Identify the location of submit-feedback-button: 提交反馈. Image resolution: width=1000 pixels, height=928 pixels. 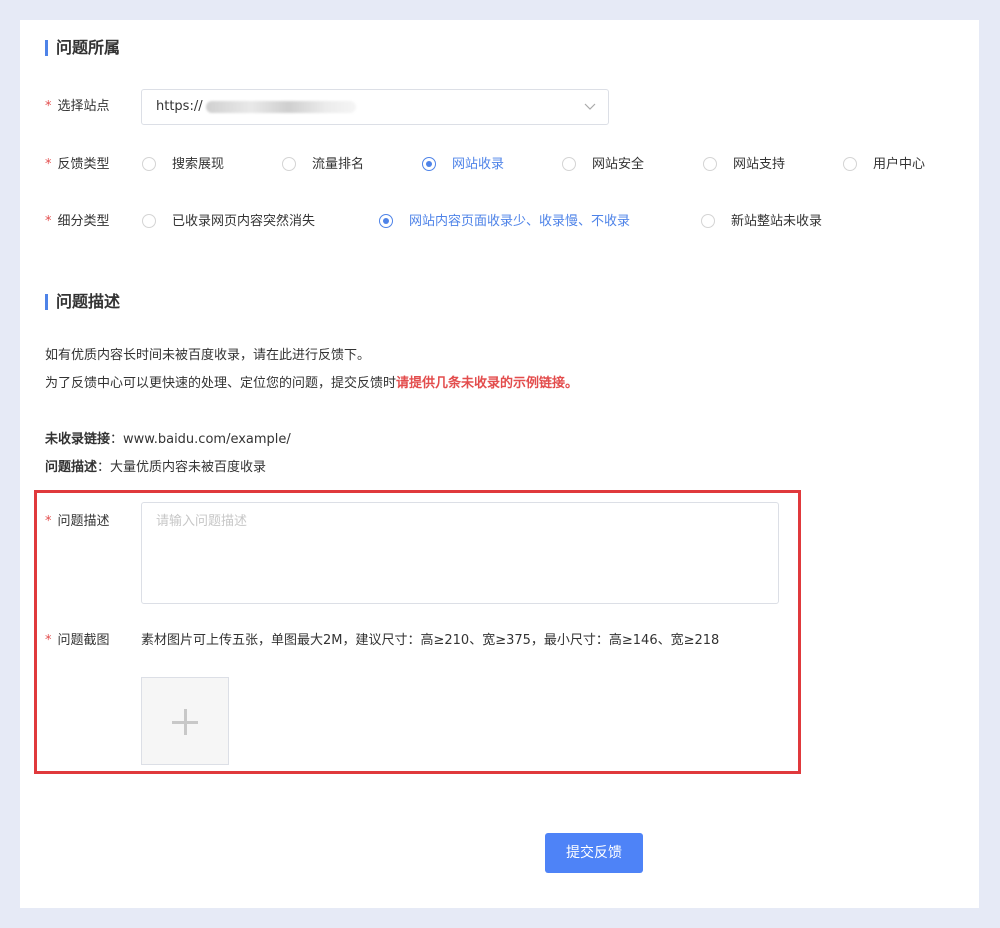
(594, 853).